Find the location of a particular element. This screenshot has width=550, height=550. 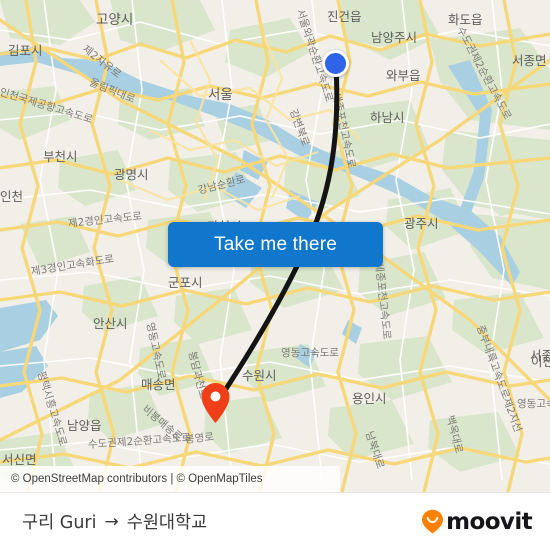

map-pin-icon is located at coordinates (215, 403).